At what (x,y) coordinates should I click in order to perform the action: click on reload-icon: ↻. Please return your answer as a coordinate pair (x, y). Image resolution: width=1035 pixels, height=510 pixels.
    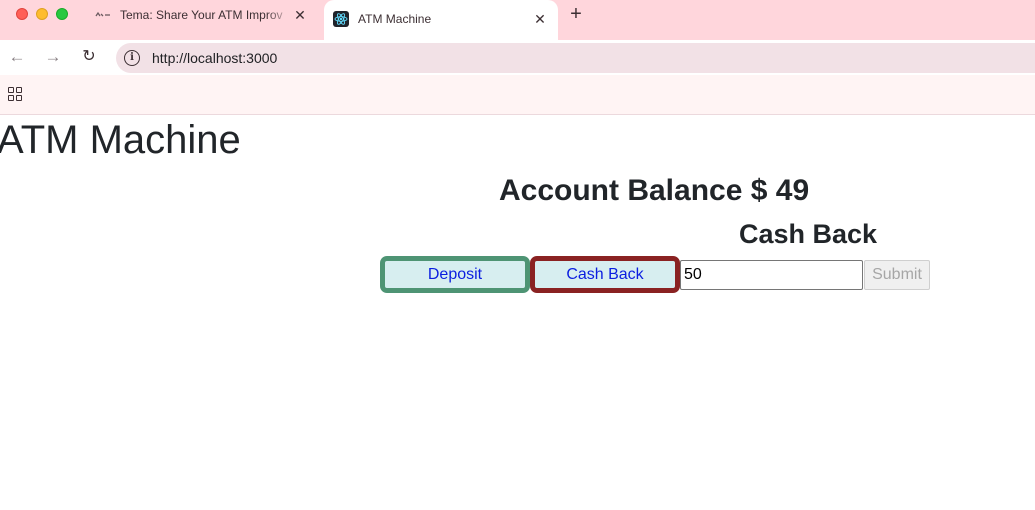
    Looking at the image, I should click on (89, 57).